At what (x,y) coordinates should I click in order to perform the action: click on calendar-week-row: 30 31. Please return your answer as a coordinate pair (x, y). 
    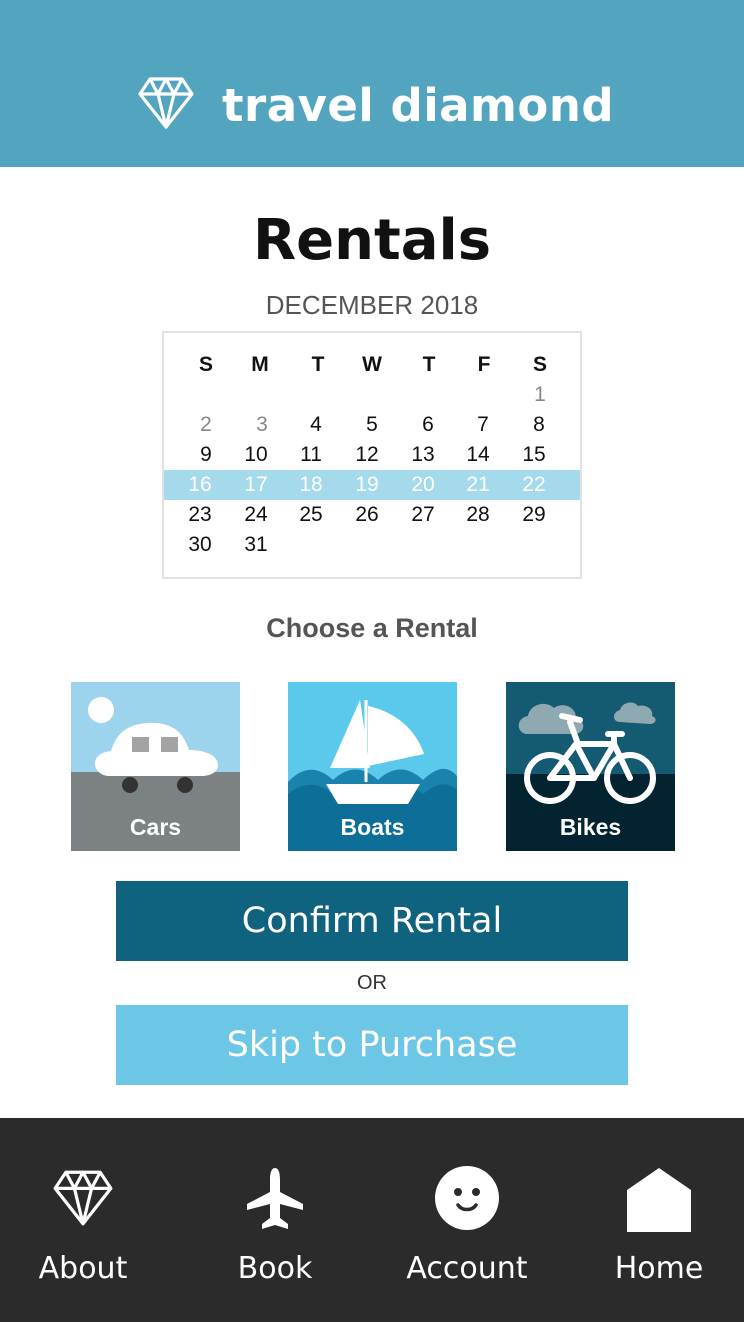
    Looking at the image, I should click on (372, 545).